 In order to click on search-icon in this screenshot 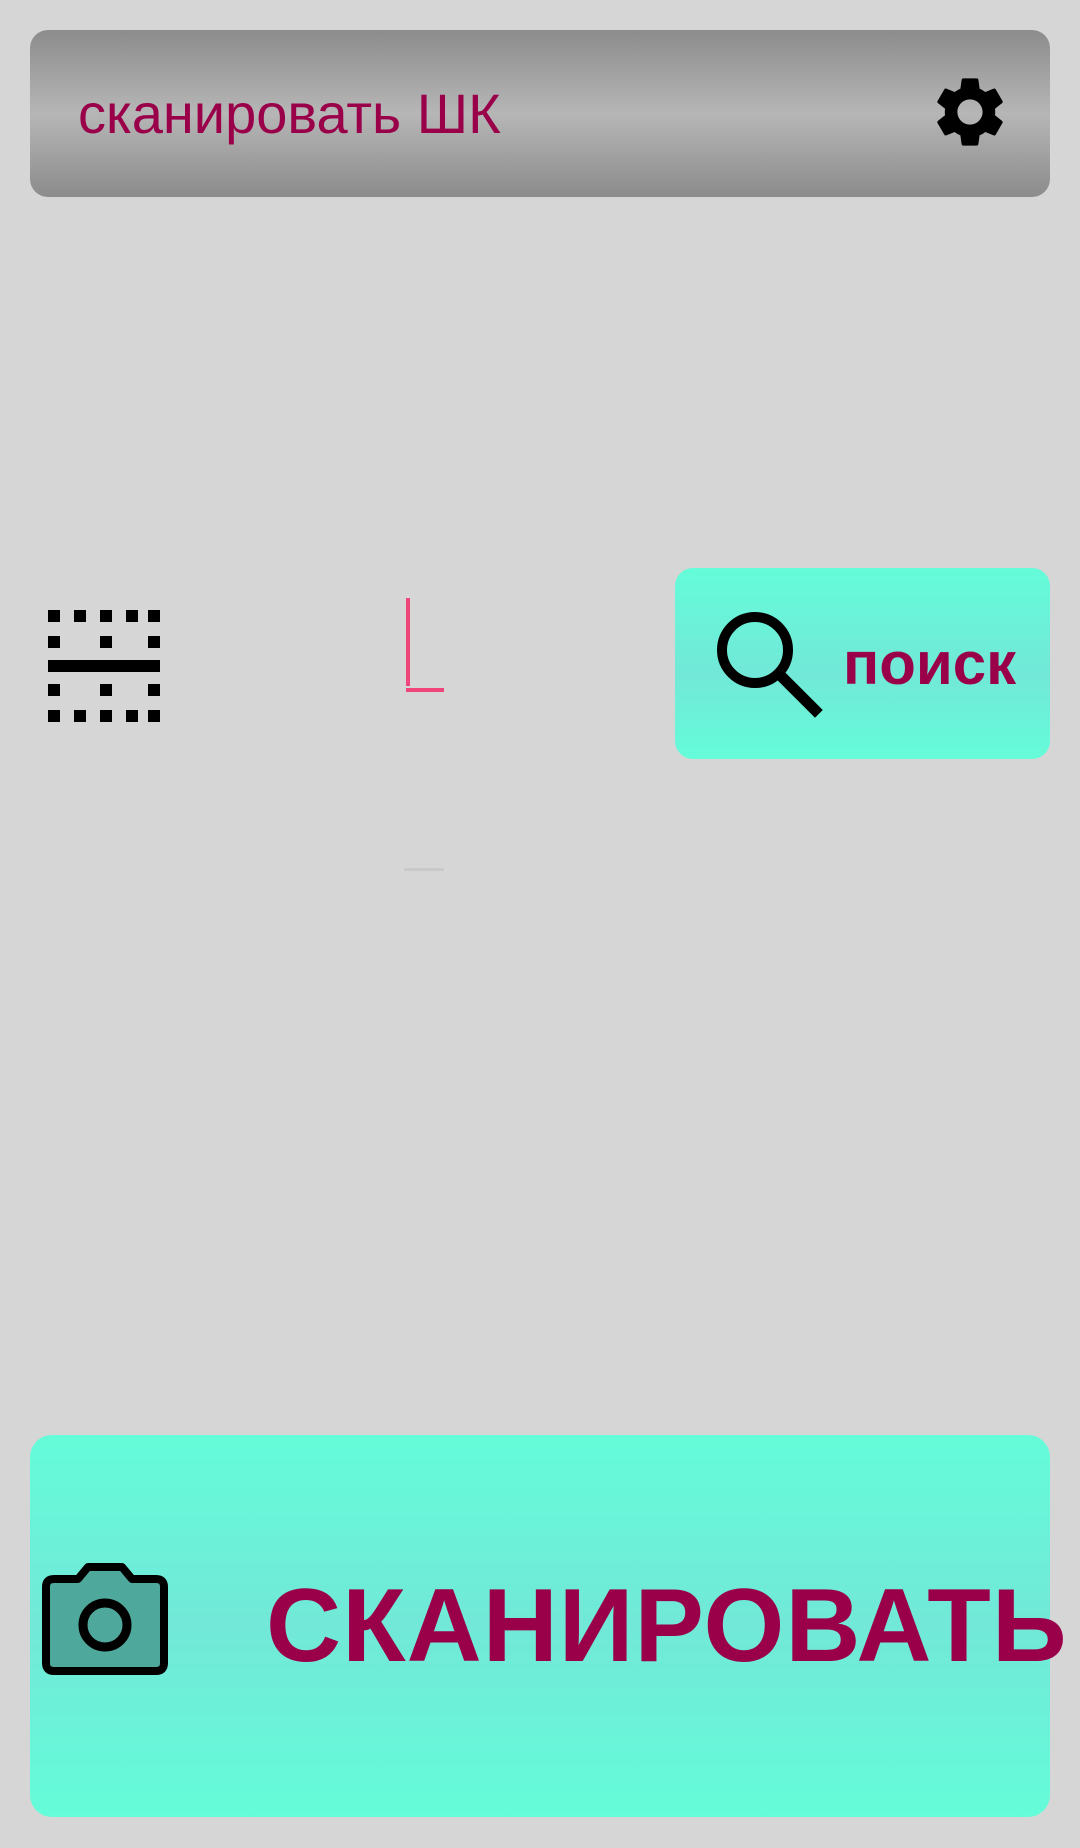, I will do `click(770, 665)`.